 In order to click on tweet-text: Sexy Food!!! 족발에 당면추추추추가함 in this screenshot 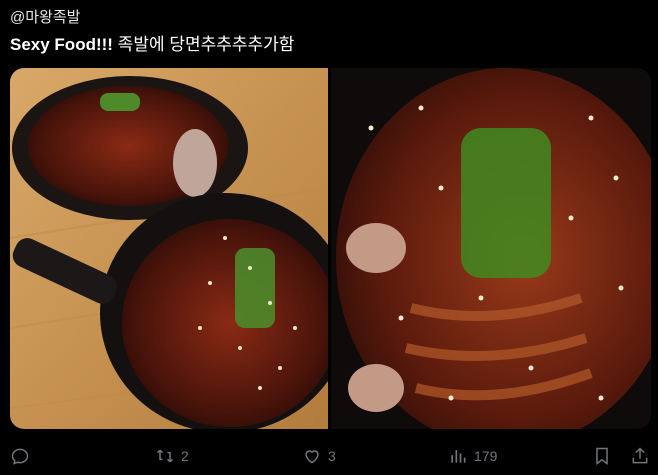, I will do `click(152, 42)`.